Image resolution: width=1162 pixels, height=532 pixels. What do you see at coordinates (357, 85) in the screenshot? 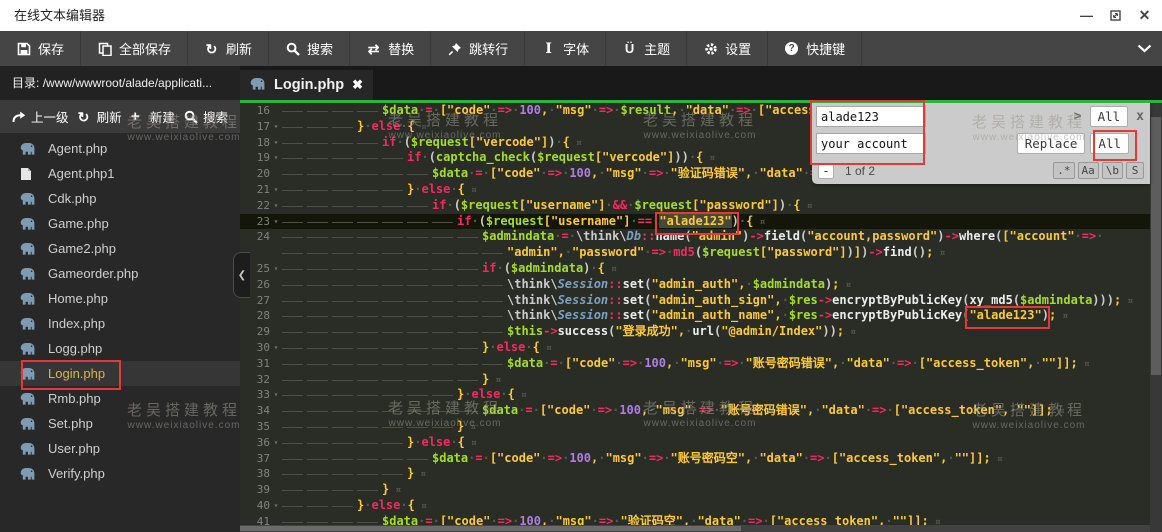
I see `tab-close-icon: ✖` at bounding box center [357, 85].